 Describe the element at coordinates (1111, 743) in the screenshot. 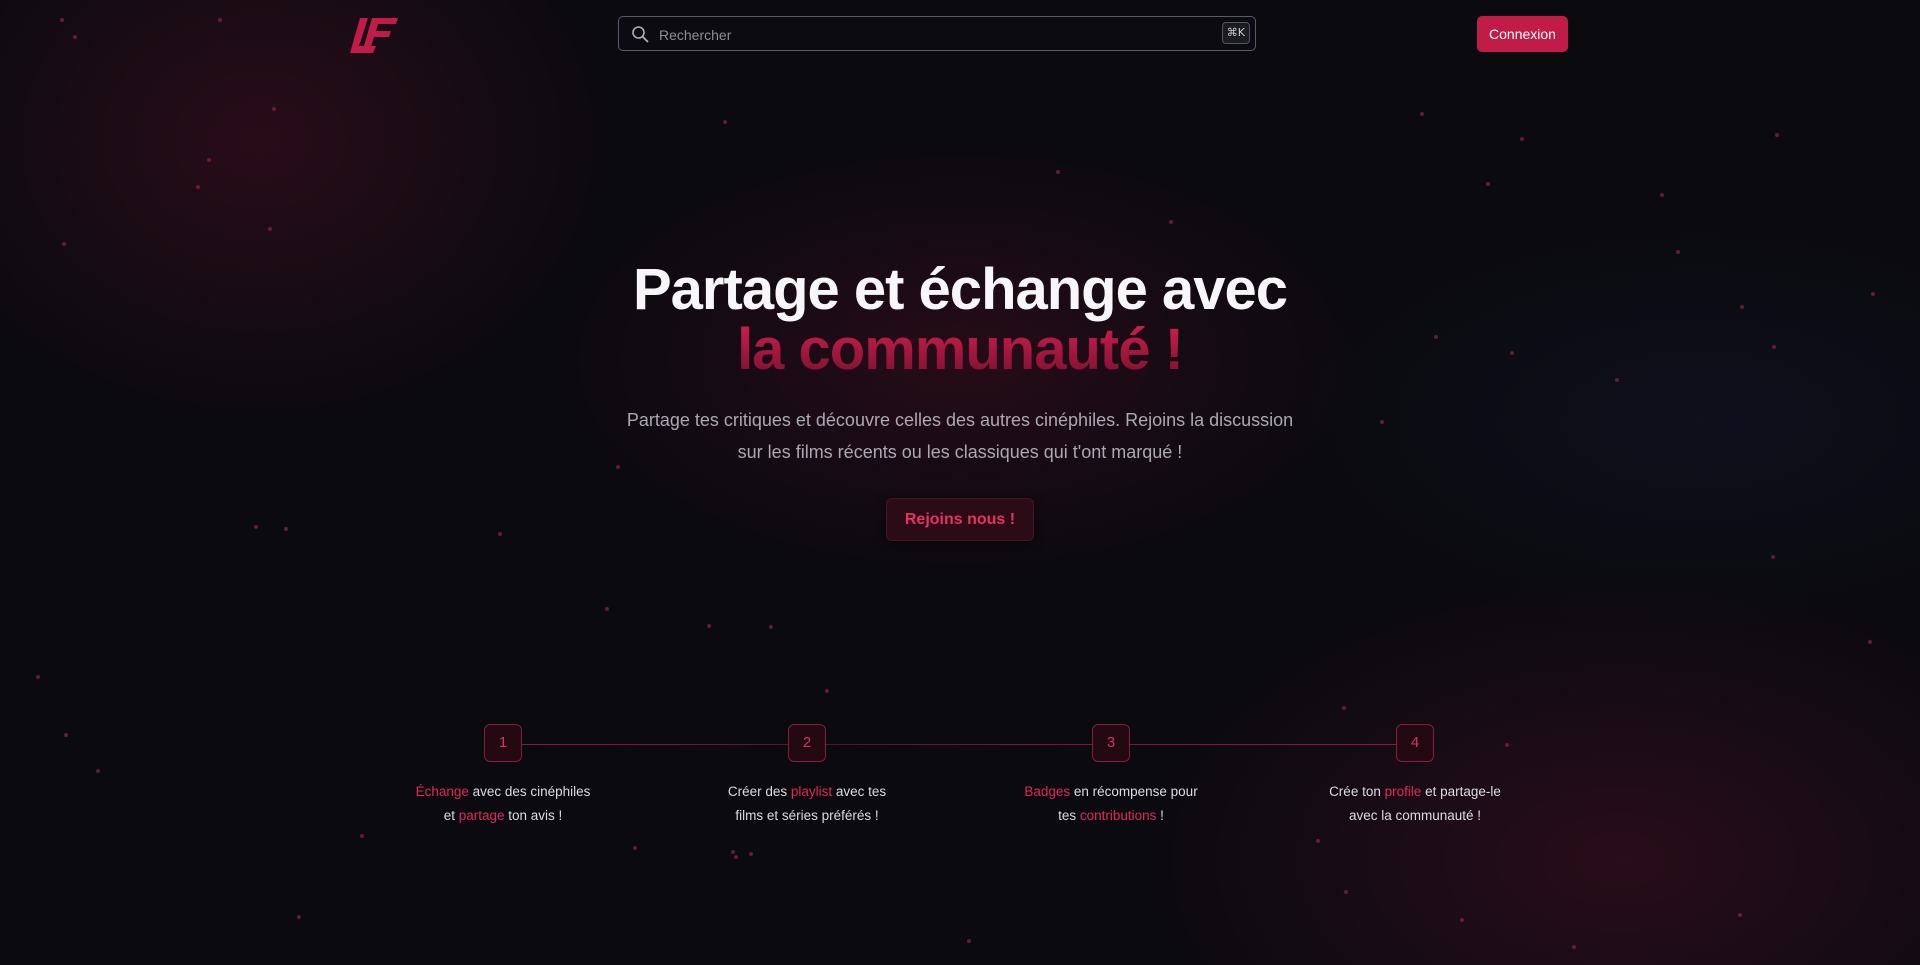

I see `step-number: 3` at that location.